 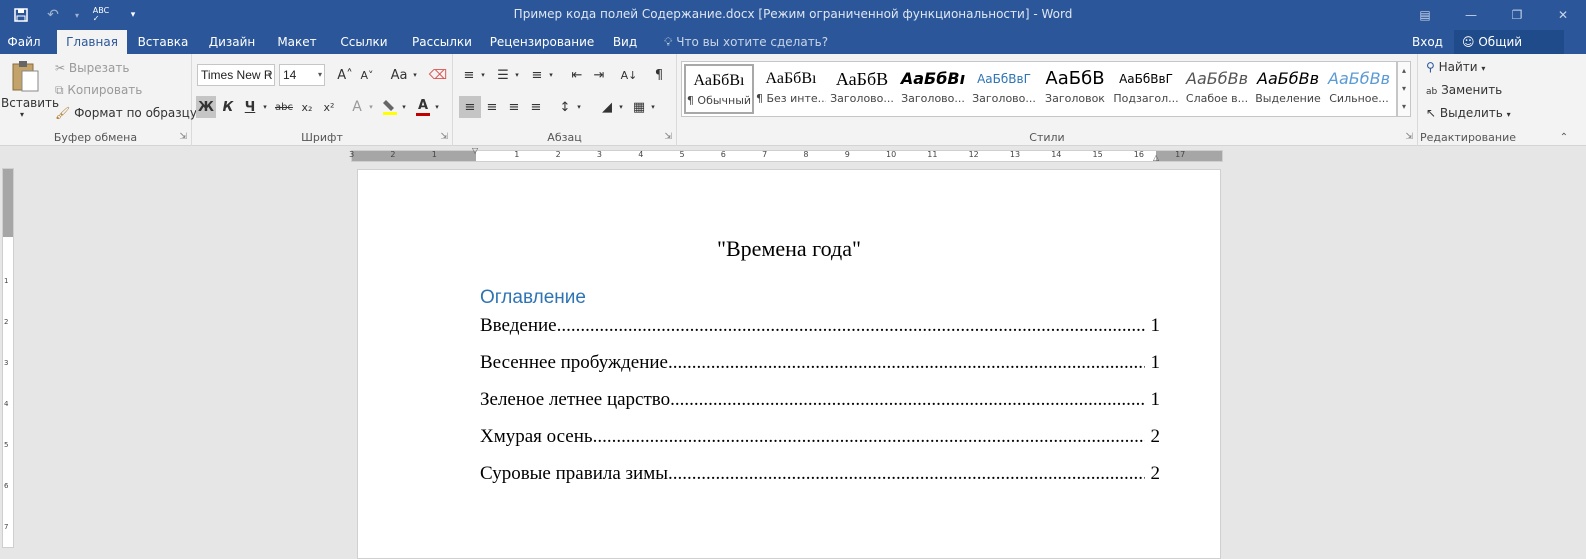 What do you see at coordinates (302, 75) in the screenshot?
I see `font-size-box: 14 ▾` at bounding box center [302, 75].